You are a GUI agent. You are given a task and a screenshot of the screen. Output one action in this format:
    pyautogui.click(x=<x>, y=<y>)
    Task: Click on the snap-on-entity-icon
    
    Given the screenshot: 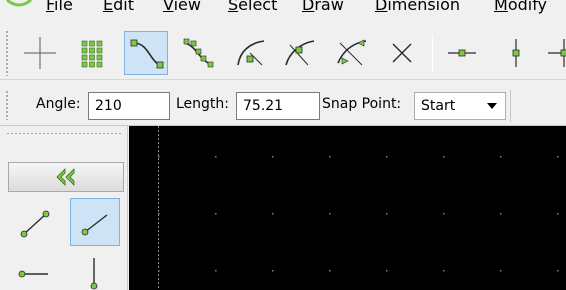 What is the action you would take?
    pyautogui.click(x=198, y=53)
    